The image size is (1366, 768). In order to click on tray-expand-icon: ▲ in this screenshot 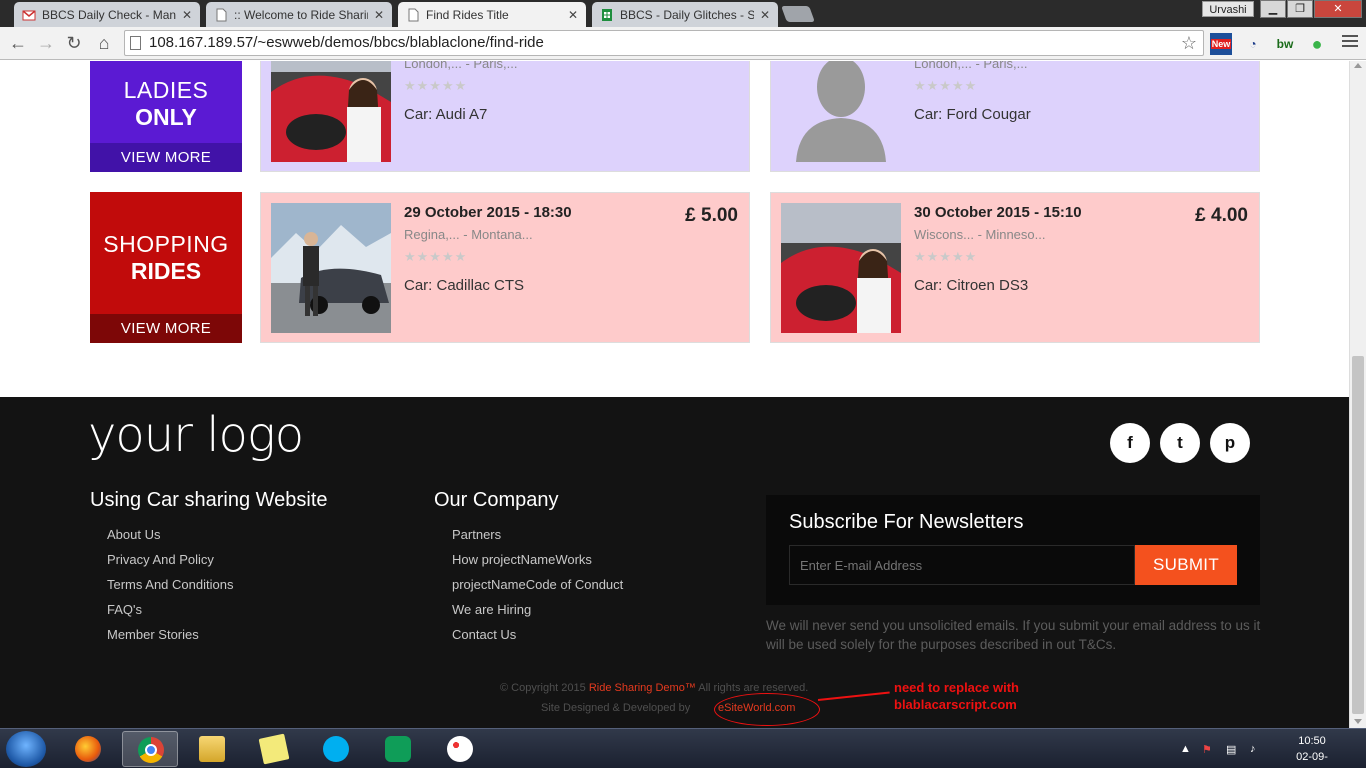, I will do `click(1185, 749)`.